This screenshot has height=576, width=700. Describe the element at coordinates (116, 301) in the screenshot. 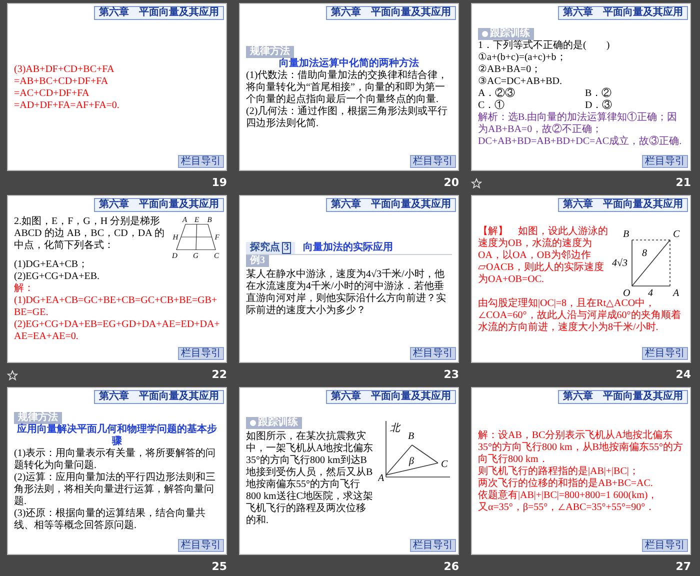

I see `slide-text: 解：(1)DG+EA+CB=GC+BE+CB=GC+CB+BE=GB+BE=GE.` at that location.